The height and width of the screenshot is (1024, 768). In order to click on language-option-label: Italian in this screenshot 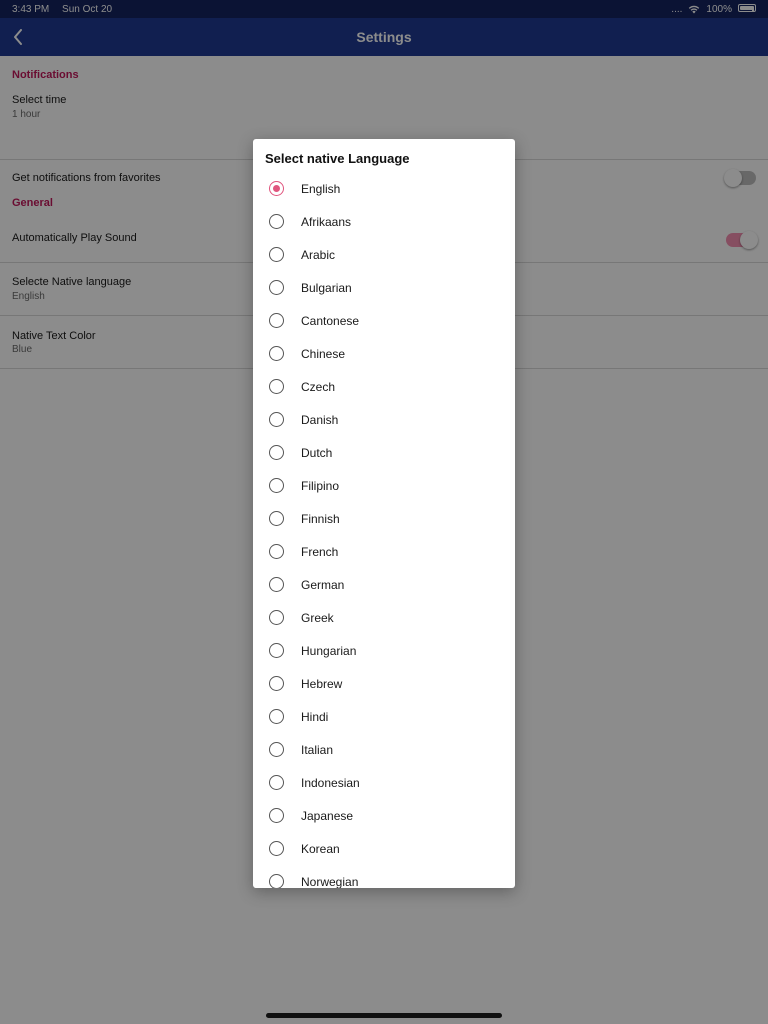, I will do `click(317, 749)`.